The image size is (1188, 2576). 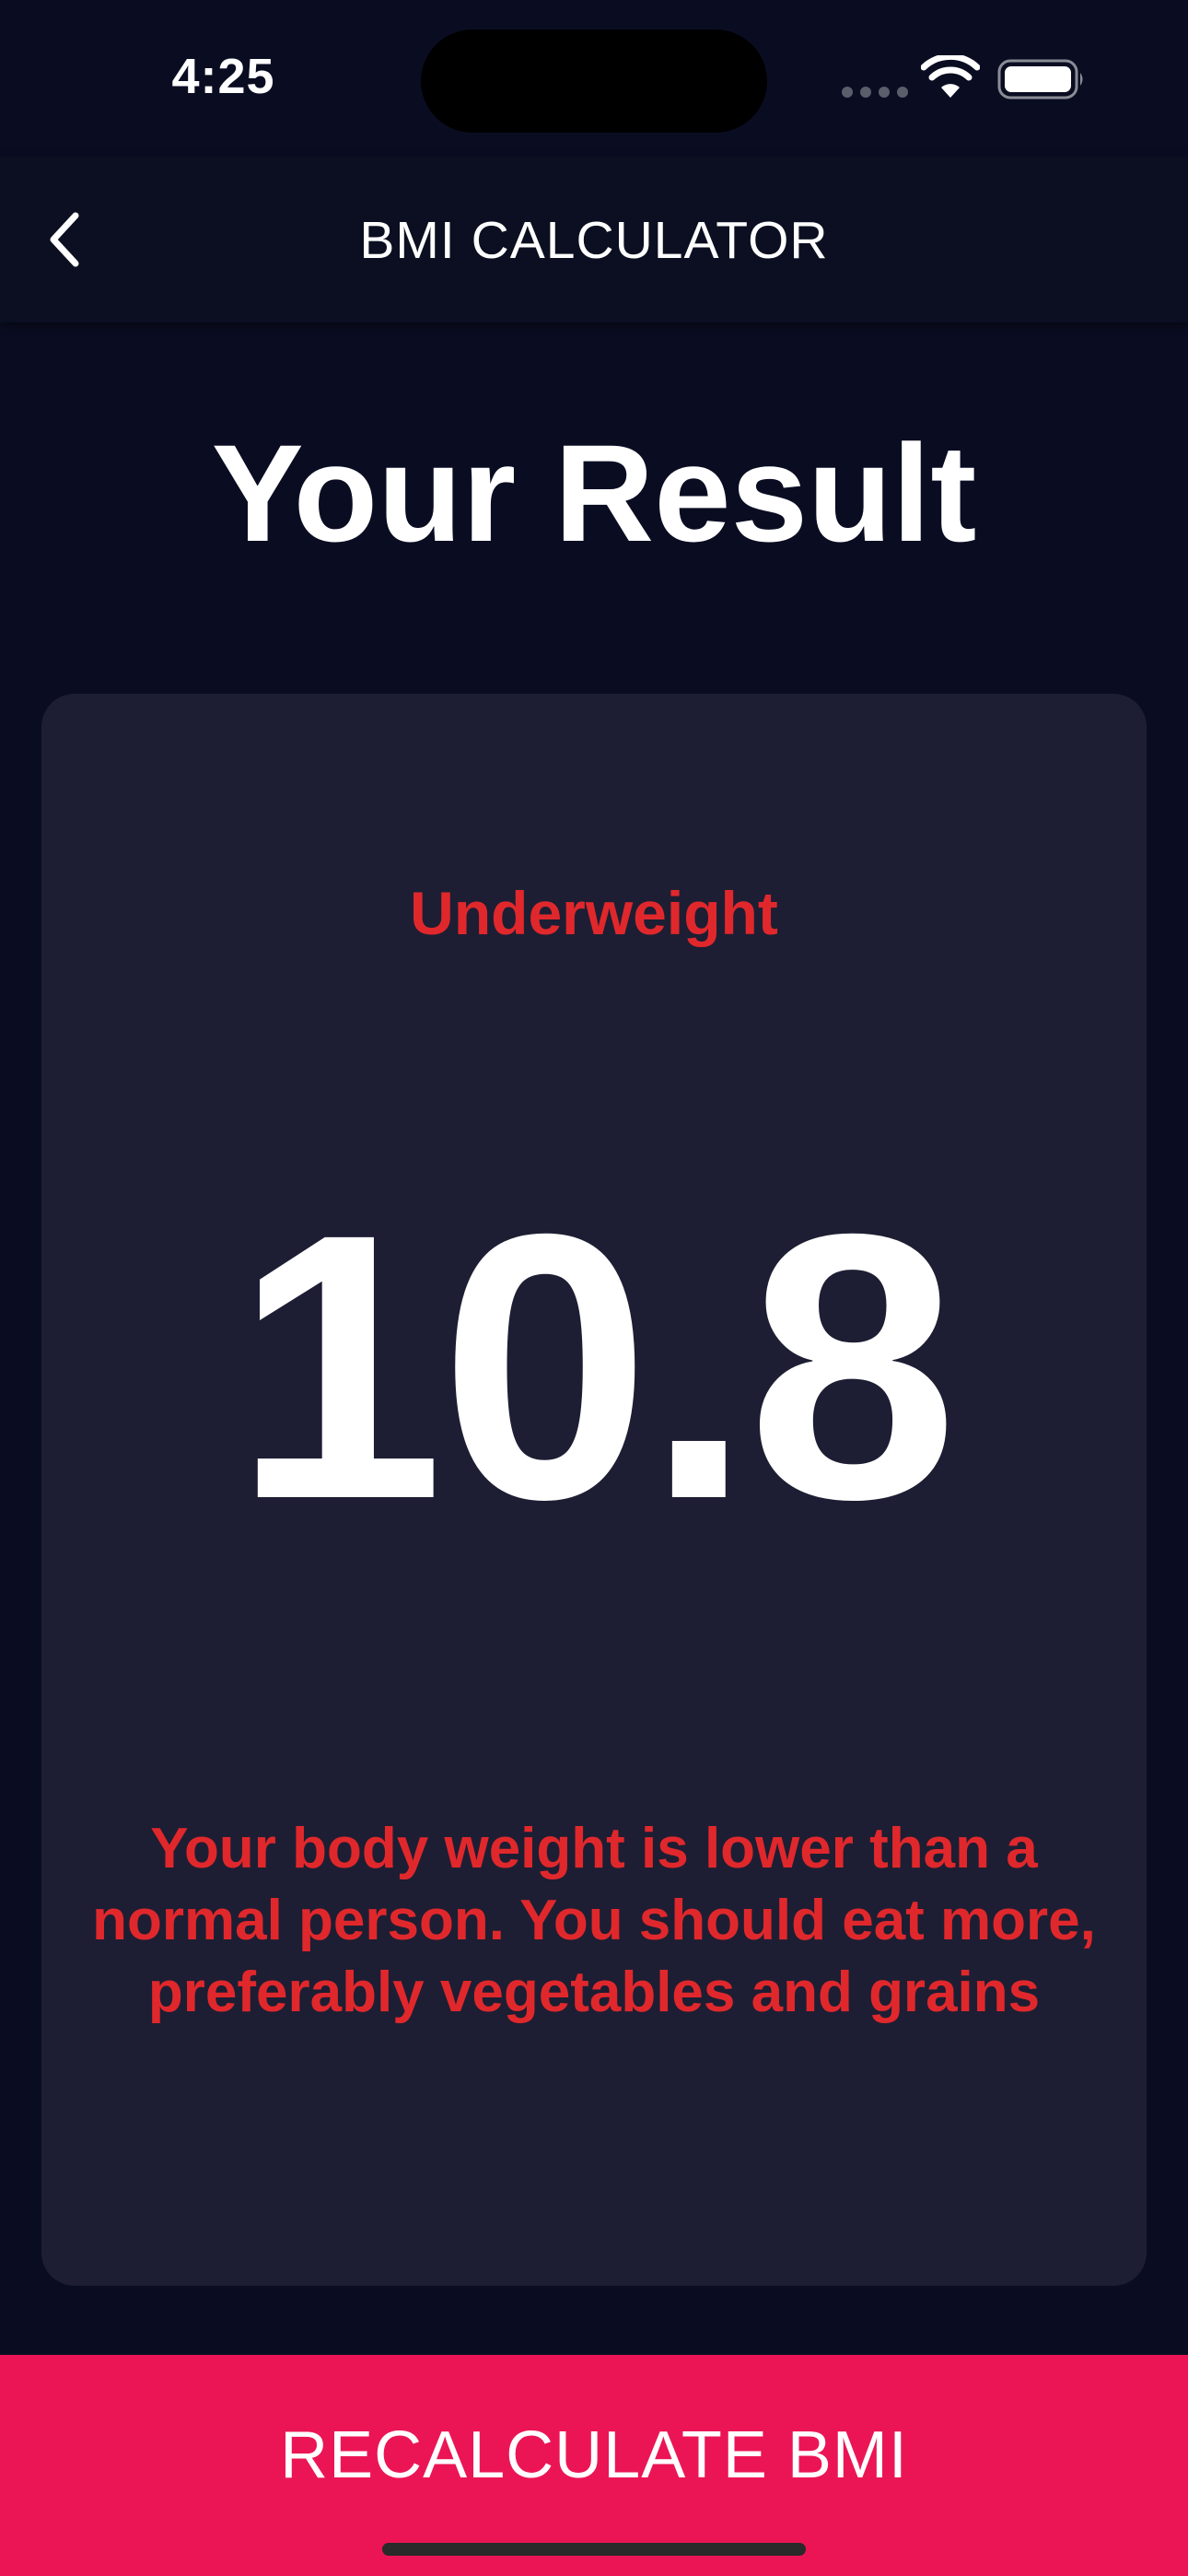 I want to click on status-bar: 4:25, so click(x=594, y=78).